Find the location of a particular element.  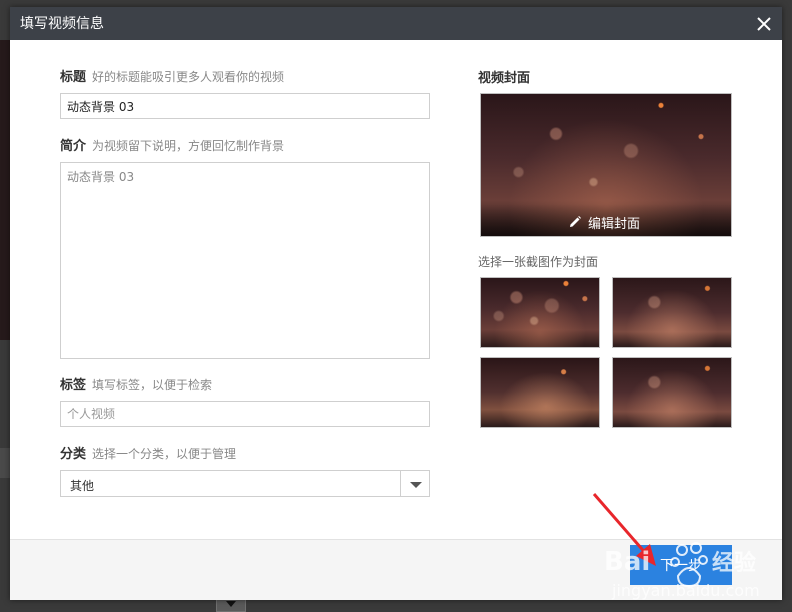

chevron-down-icon is located at coordinates (416, 485).